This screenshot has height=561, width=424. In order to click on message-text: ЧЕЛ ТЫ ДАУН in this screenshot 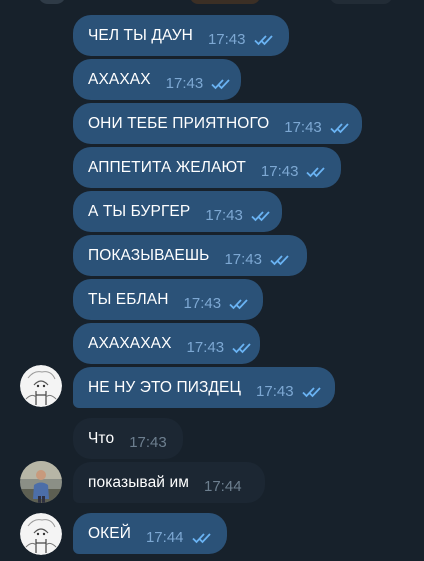, I will do `click(140, 35)`.